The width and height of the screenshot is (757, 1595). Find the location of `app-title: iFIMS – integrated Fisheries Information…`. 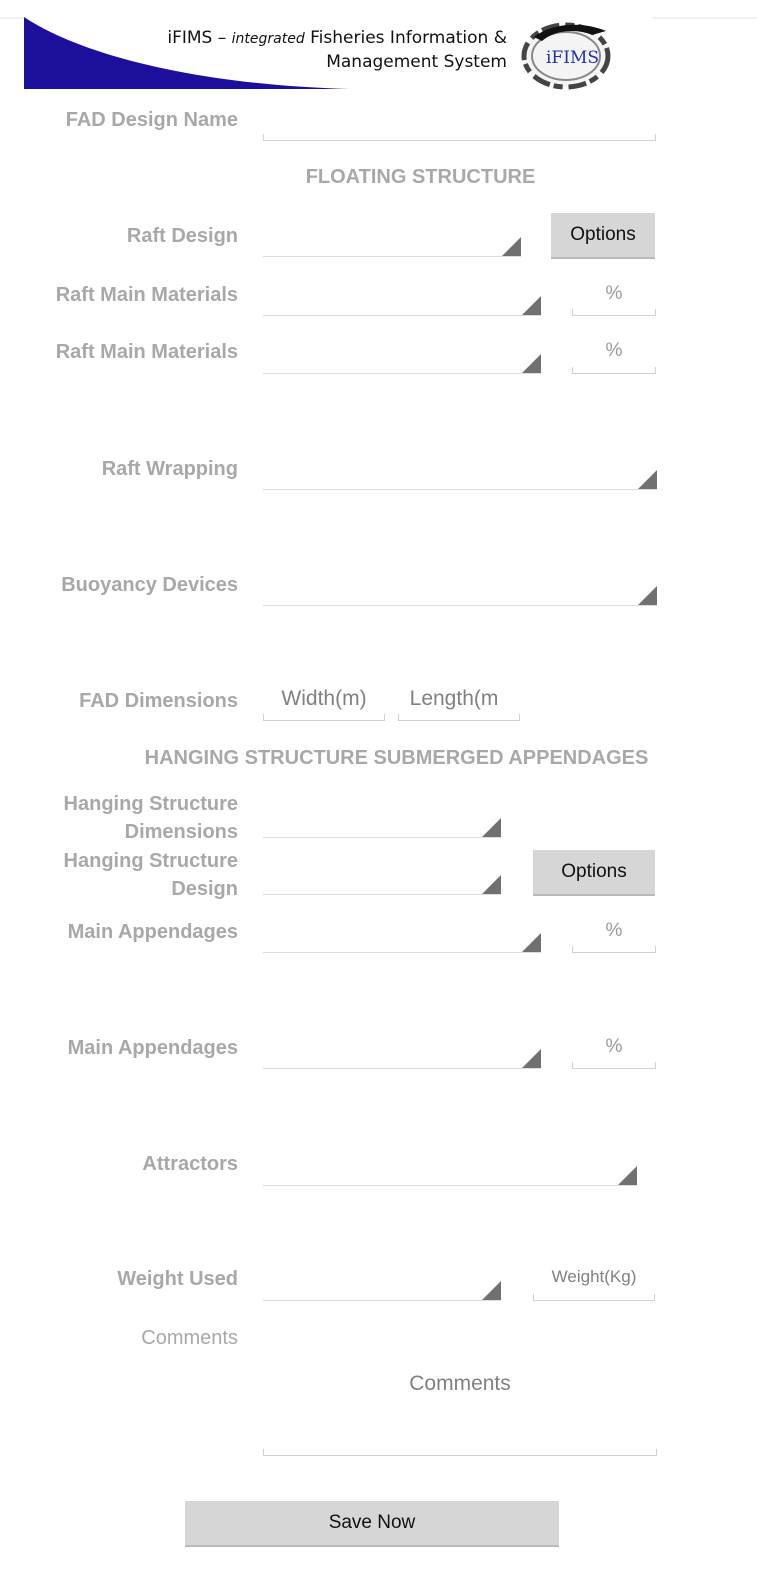

app-title: iFIMS – integrated Fisheries Information… is located at coordinates (337, 50).